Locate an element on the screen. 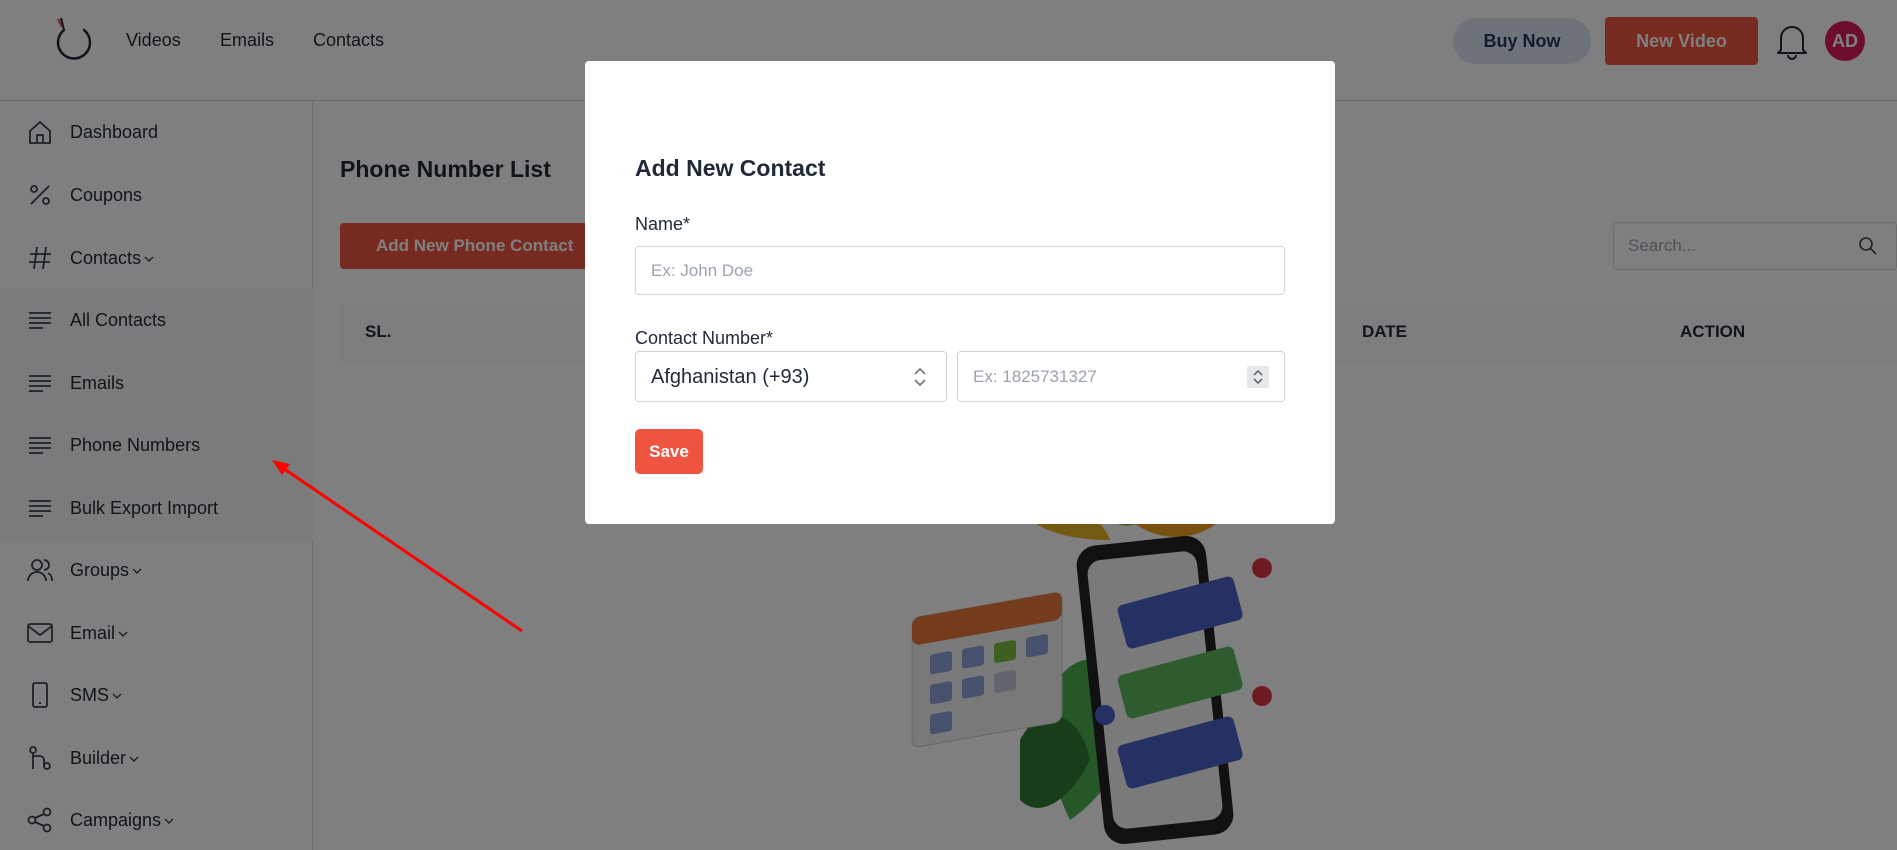 This screenshot has height=850, width=1897. name-field is located at coordinates (960, 270).